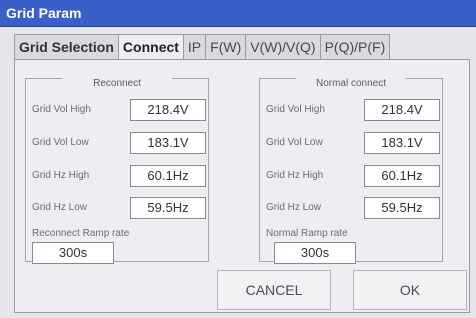 This screenshot has height=318, width=476. What do you see at coordinates (353, 176) in the screenshot?
I see `normal-hz-high-row: Grid Hz High 60.1Hz` at bounding box center [353, 176].